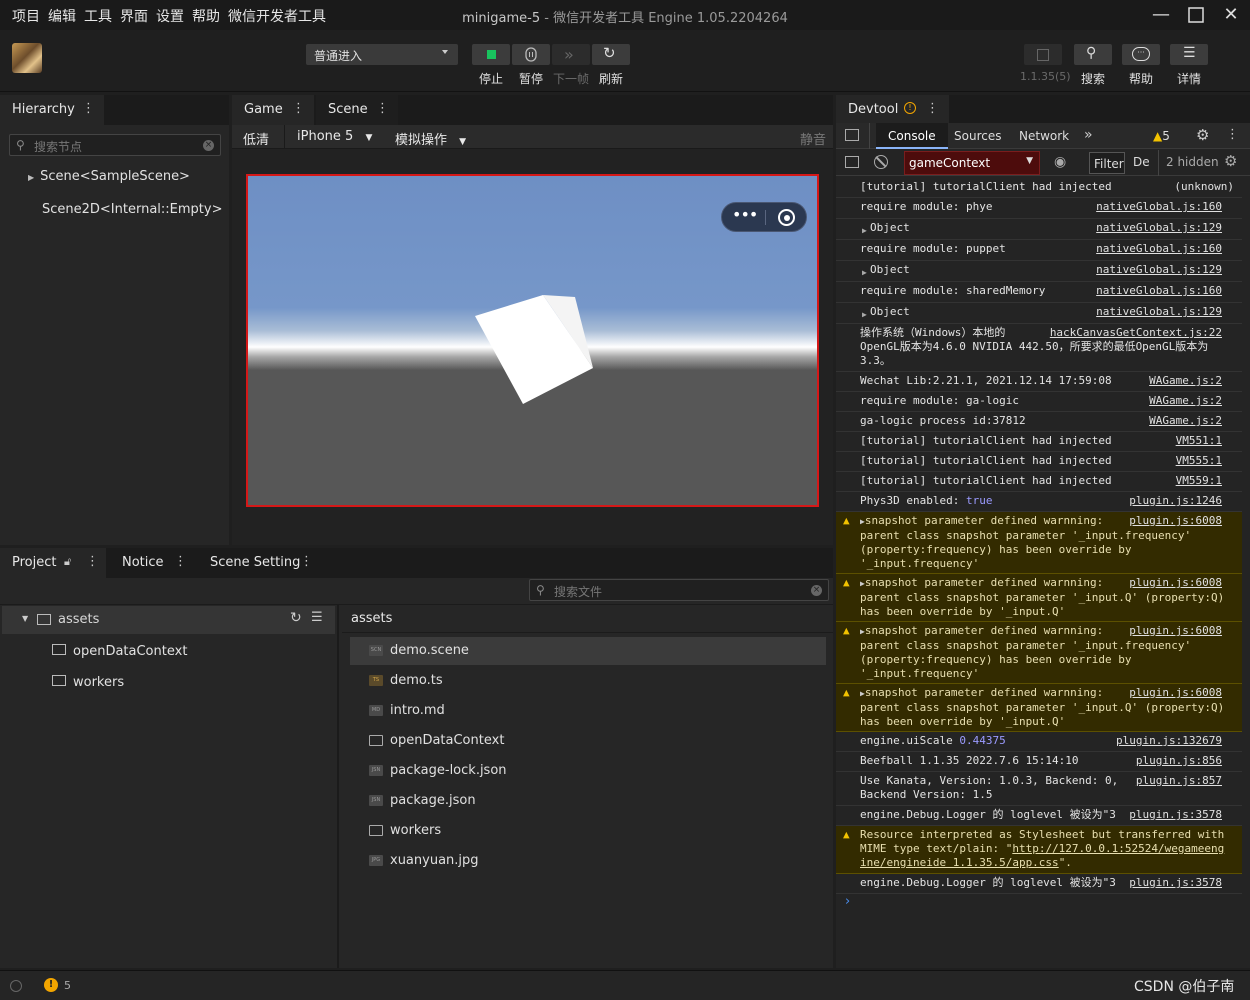 The image size is (1250, 1000). Describe the element at coordinates (1179, 761) in the screenshot. I see `log-source-link: plugin.js:856` at that location.